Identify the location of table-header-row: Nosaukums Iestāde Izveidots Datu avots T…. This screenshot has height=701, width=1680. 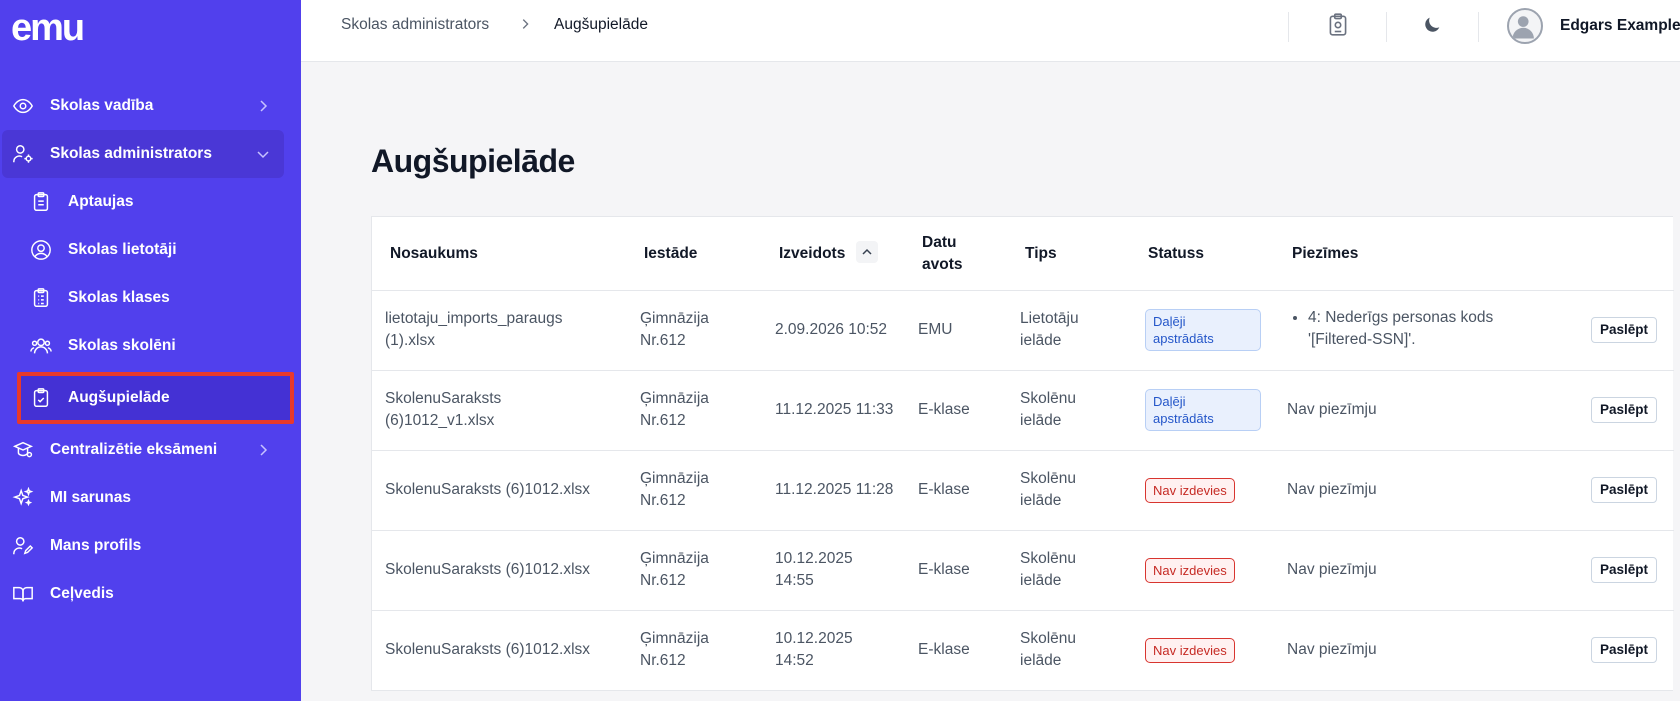
(1023, 254).